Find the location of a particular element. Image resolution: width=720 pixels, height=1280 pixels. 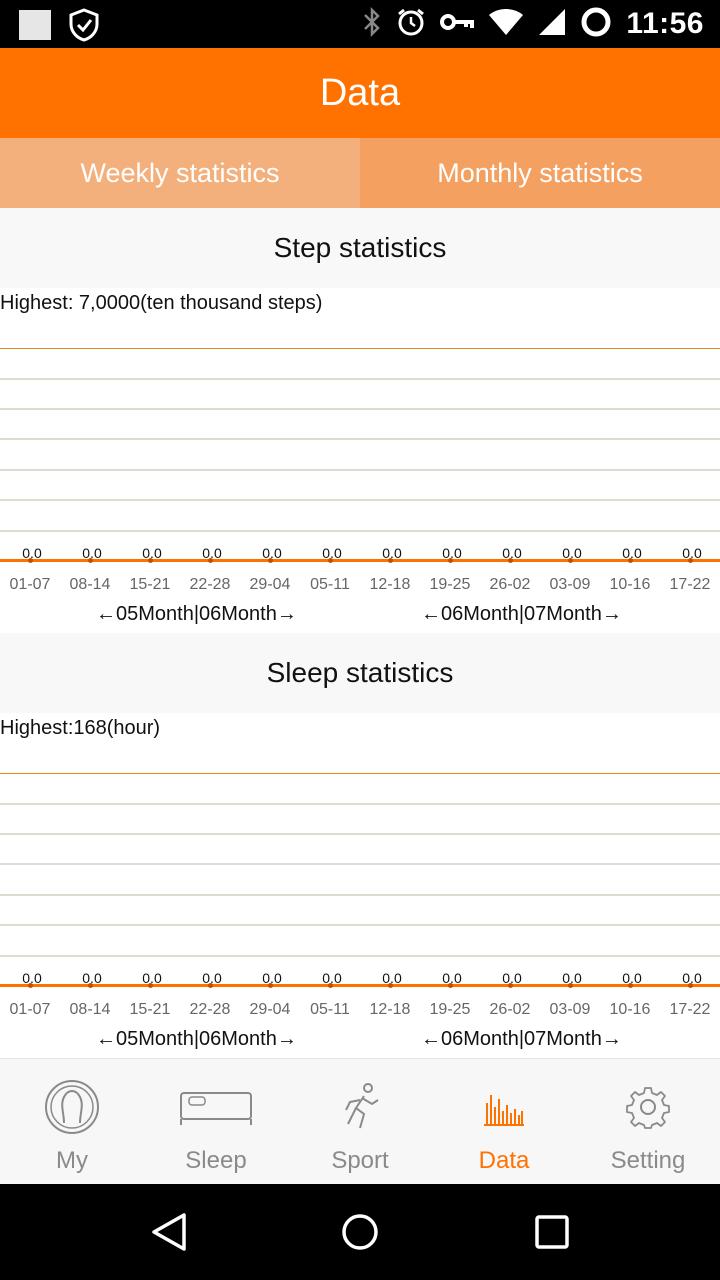

alarm-icon is located at coordinates (411, 24).